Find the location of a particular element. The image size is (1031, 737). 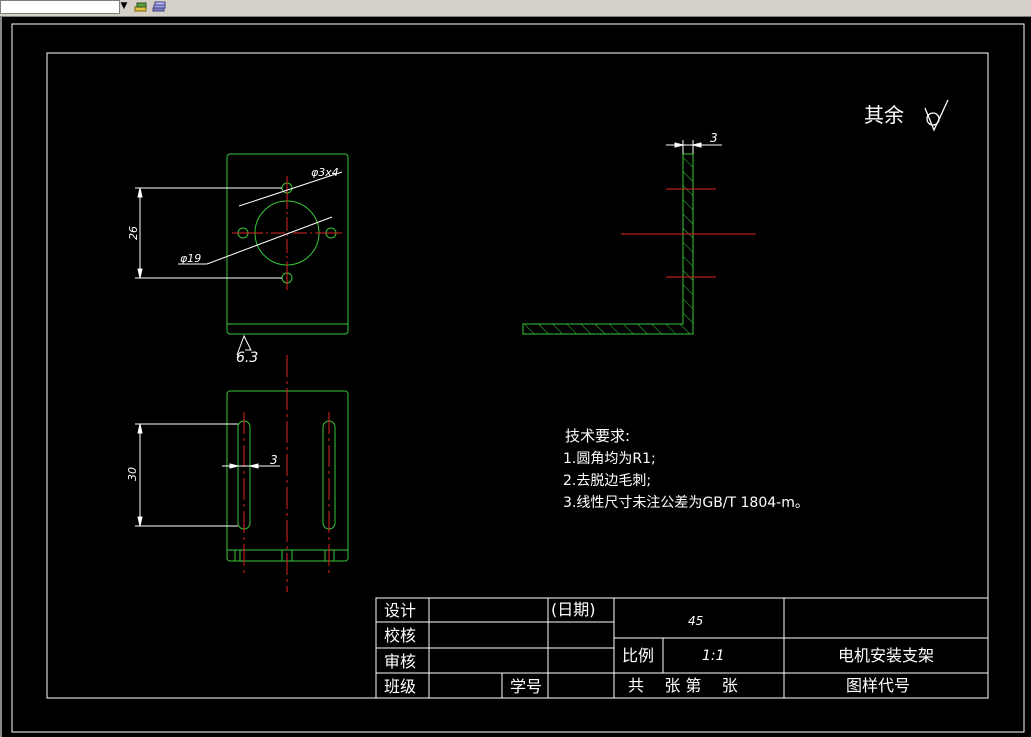

tb-scale-label: 比例 is located at coordinates (638, 655).